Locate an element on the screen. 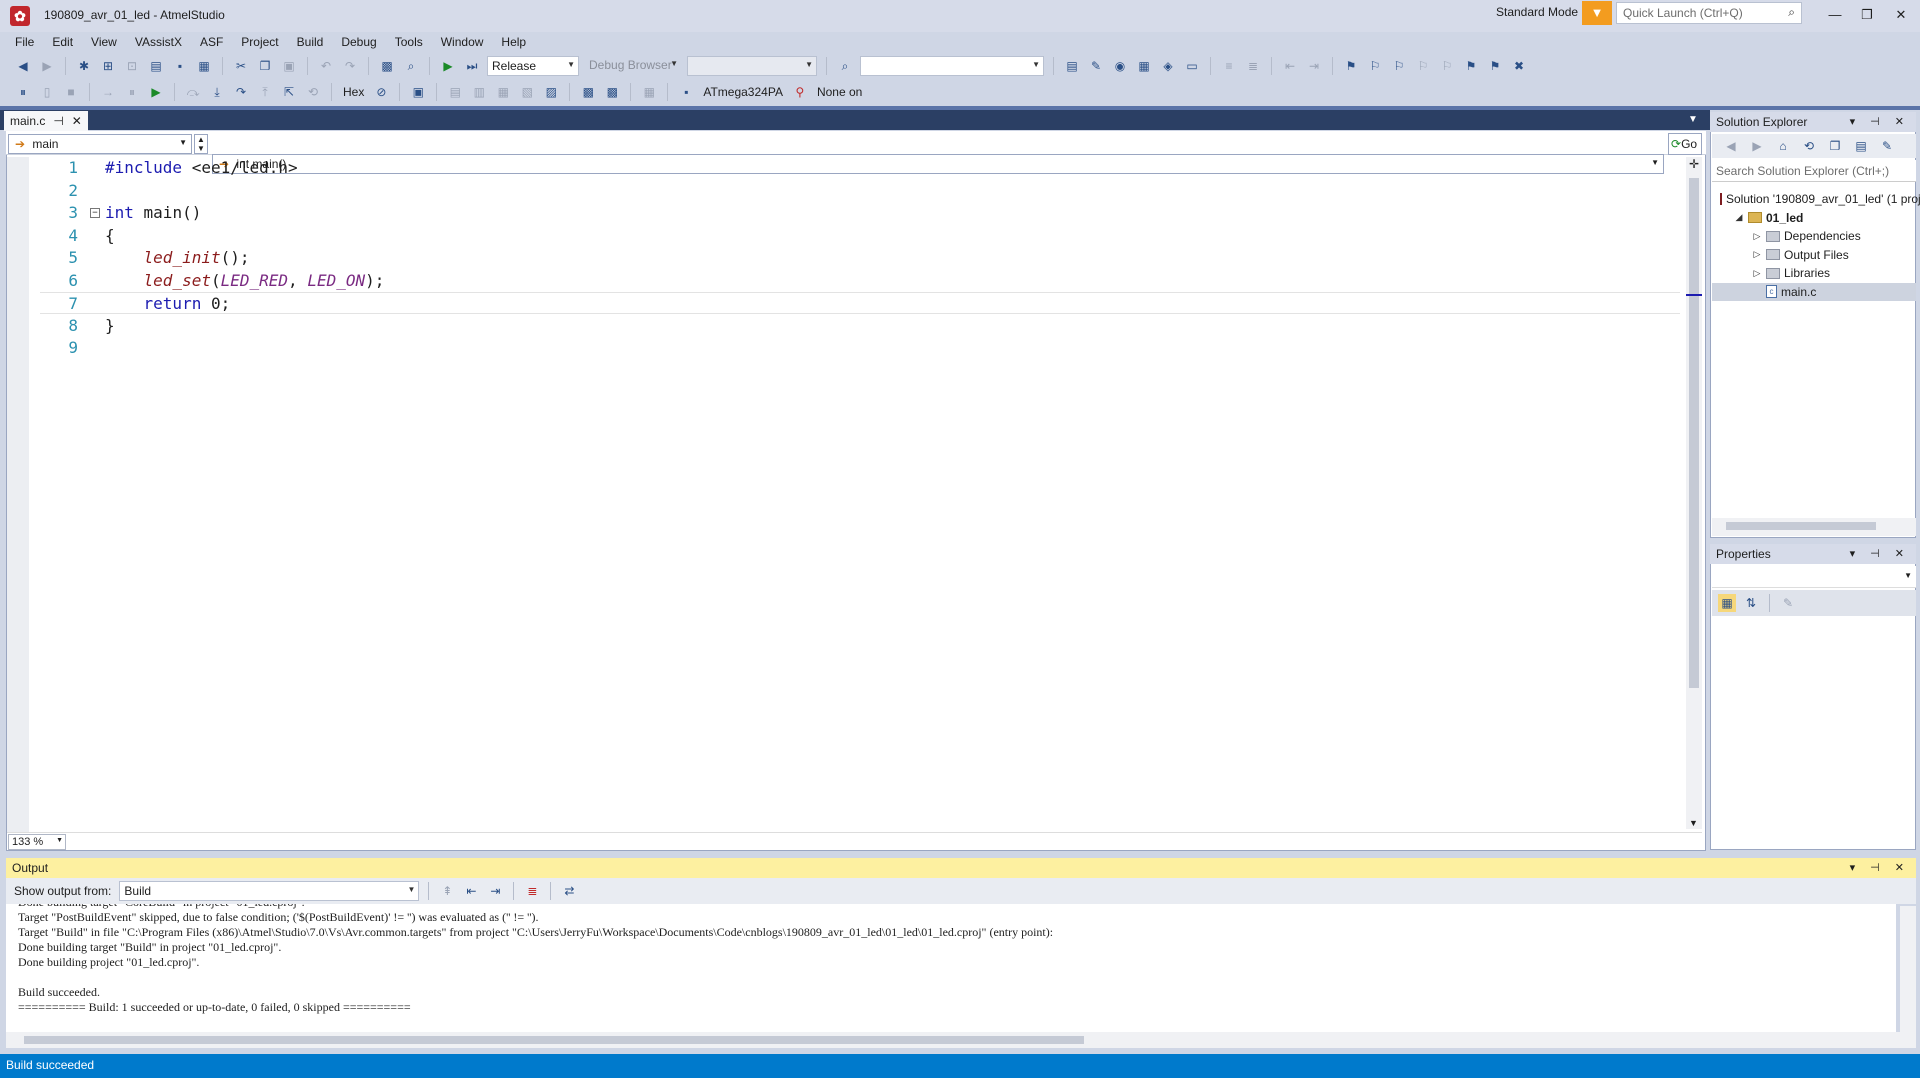 The width and height of the screenshot is (1920, 1078). watch-icon: ▨ is located at coordinates (551, 92).